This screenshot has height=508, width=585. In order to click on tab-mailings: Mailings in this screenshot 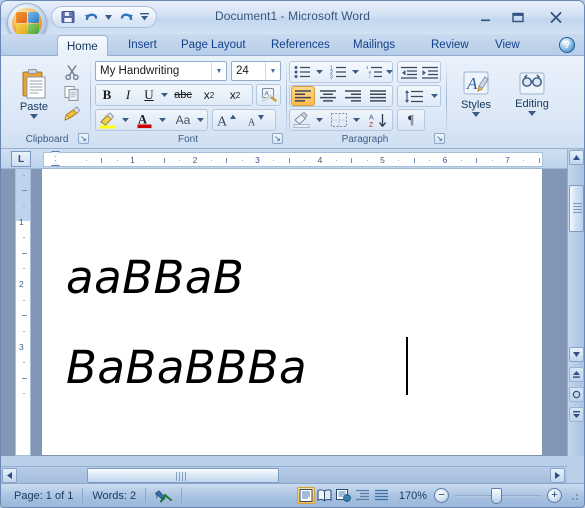, I will do `click(374, 45)`.